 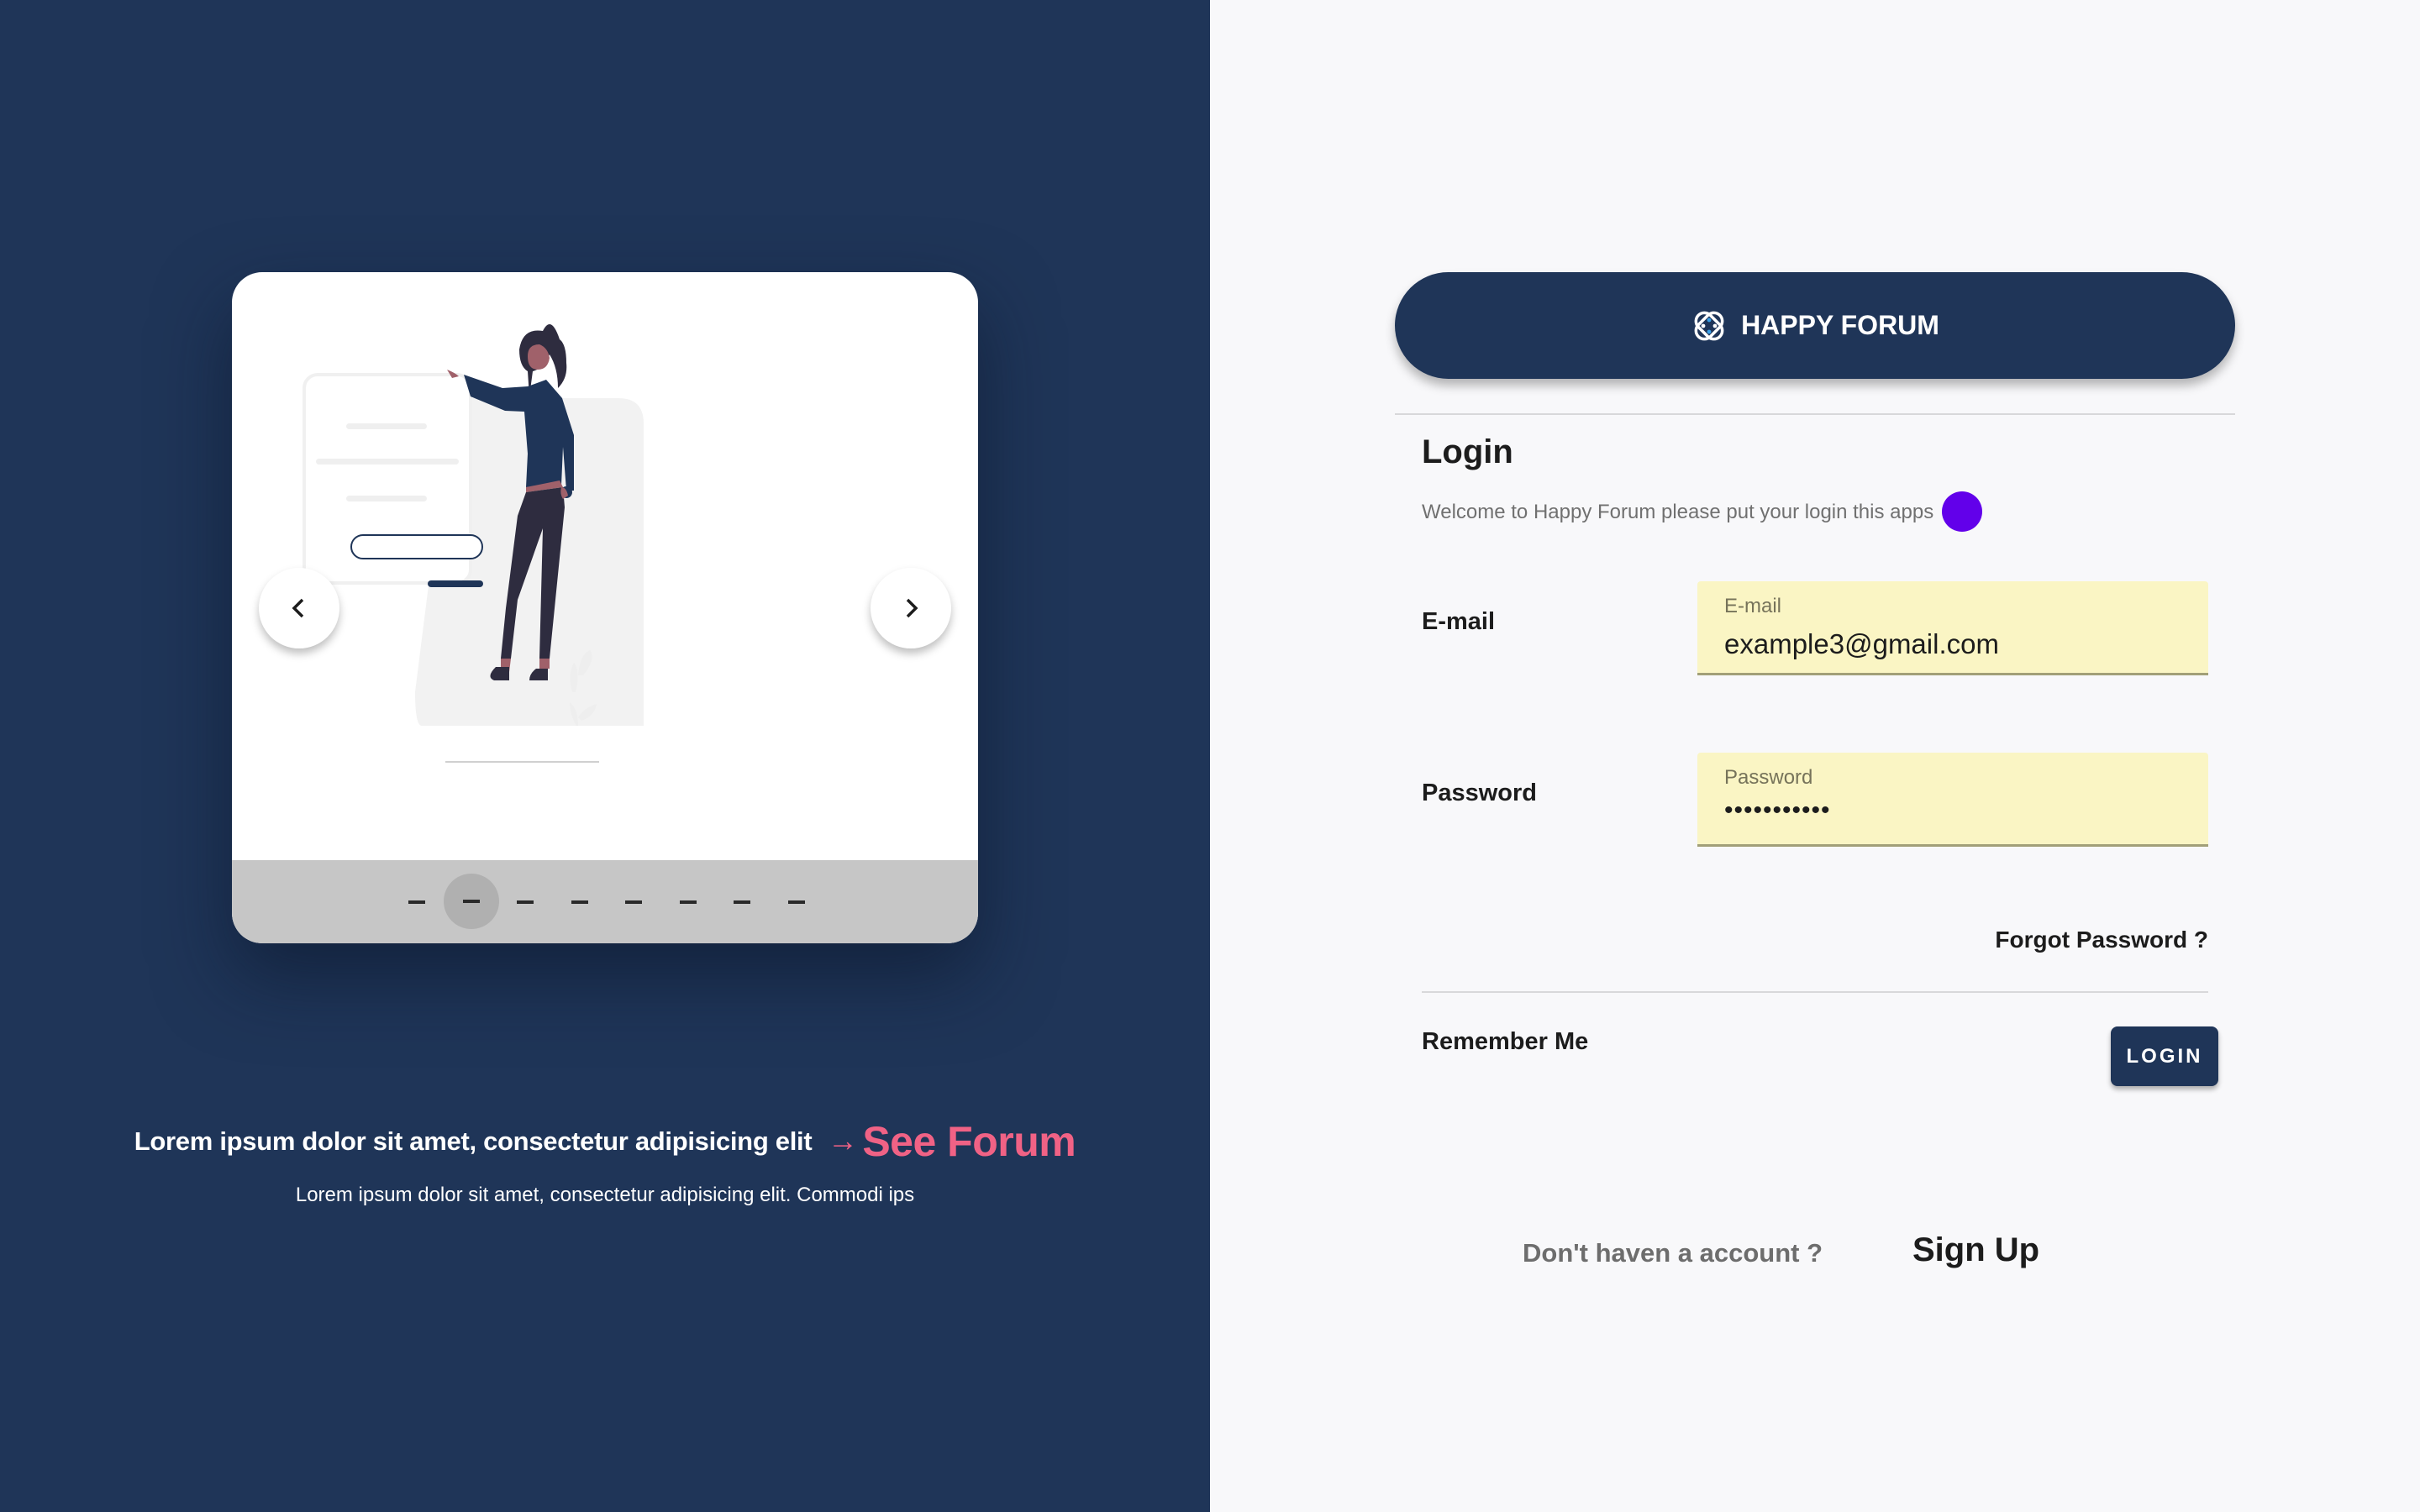 What do you see at coordinates (842, 1140) in the screenshot?
I see `arrow-right-icon: →` at bounding box center [842, 1140].